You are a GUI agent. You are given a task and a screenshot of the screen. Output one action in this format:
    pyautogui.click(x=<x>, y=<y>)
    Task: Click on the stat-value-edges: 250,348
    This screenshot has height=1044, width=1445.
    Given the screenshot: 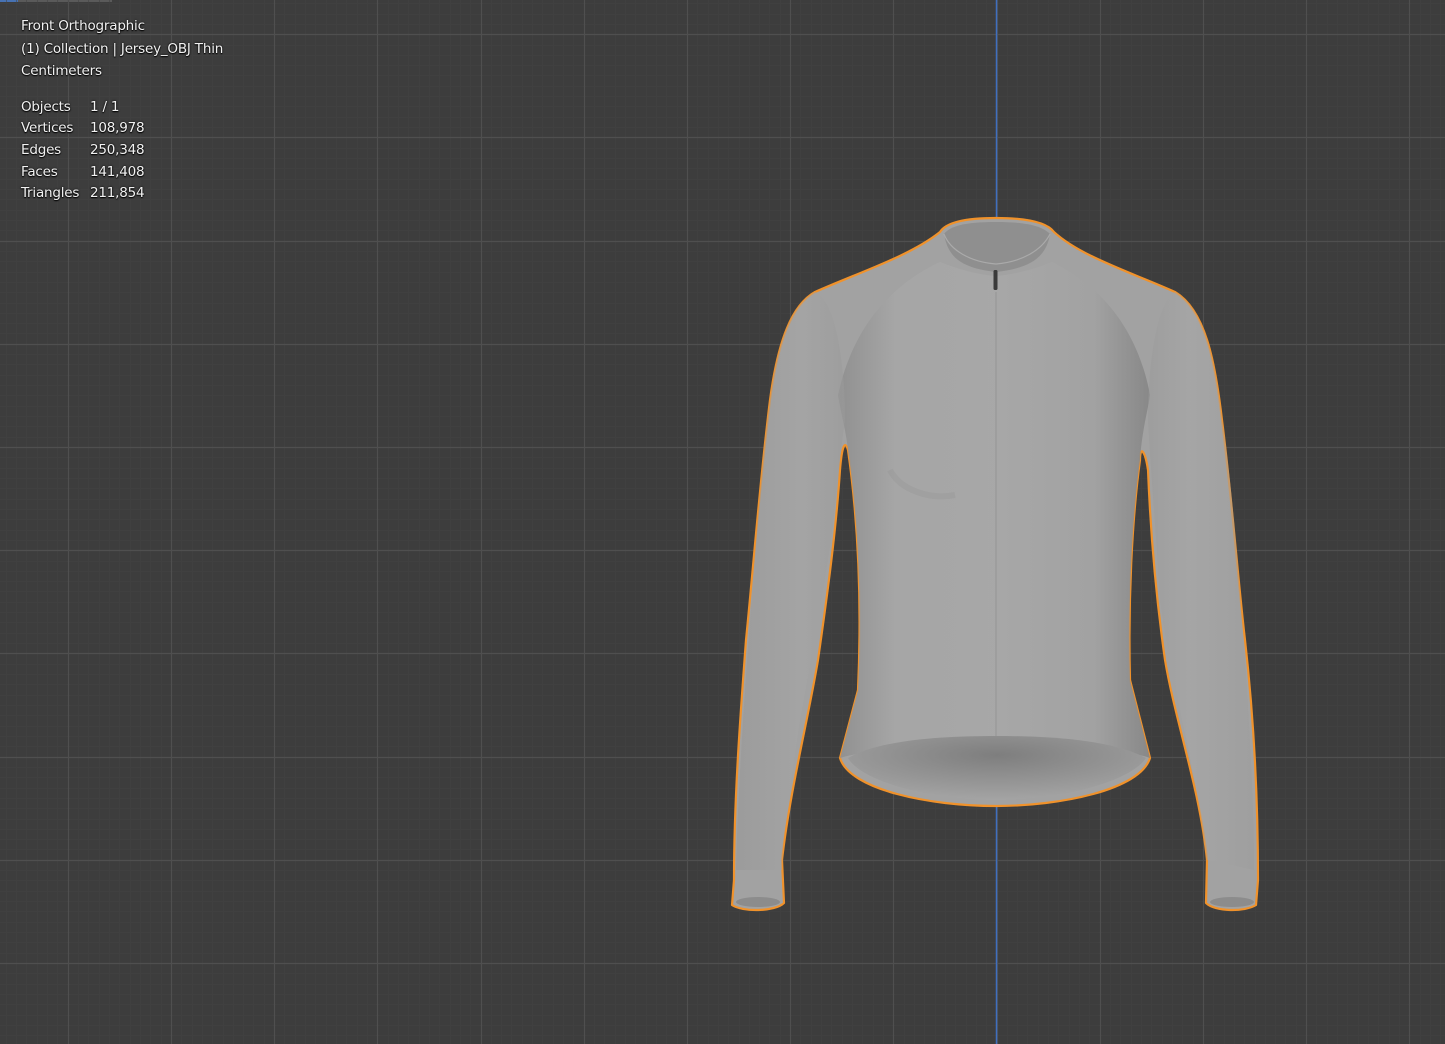 What is the action you would take?
    pyautogui.click(x=117, y=149)
    